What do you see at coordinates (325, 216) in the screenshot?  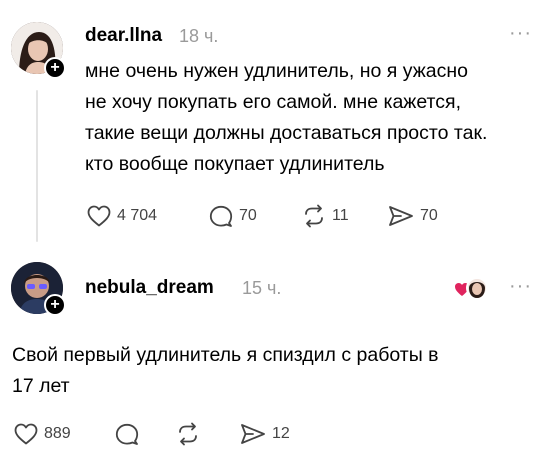 I see `repost-button: 11` at bounding box center [325, 216].